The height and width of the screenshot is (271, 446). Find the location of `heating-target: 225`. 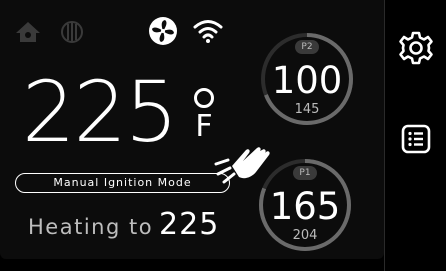

heating-target: 225 is located at coordinates (189, 224).